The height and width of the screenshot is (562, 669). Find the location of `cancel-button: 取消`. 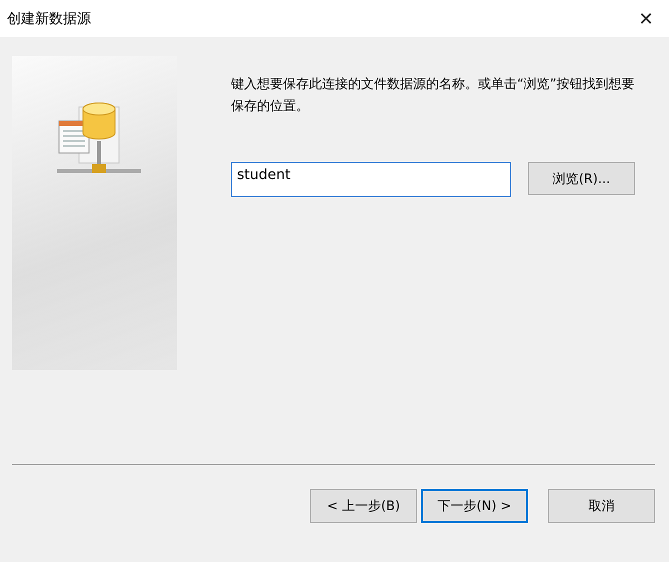

cancel-button: 取消 is located at coordinates (601, 506).